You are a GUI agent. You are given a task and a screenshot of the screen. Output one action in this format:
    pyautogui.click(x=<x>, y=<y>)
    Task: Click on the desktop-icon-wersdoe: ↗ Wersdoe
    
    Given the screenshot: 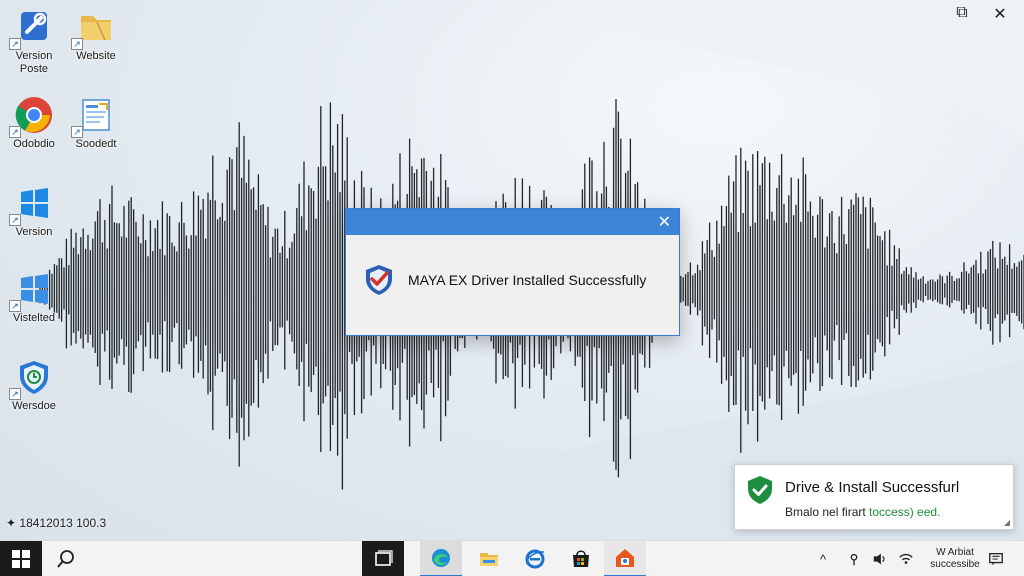 What is the action you would take?
    pyautogui.click(x=34, y=384)
    